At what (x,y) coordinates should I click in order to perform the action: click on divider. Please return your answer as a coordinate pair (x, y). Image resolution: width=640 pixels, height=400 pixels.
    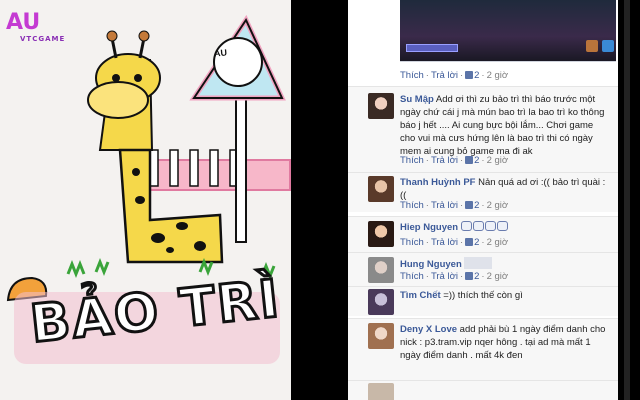
    Looking at the image, I should click on (319, 200).